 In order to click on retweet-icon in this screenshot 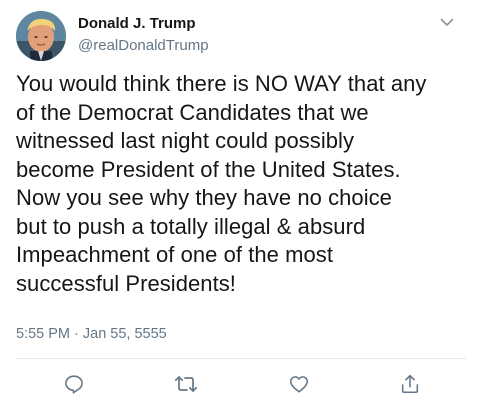, I will do `click(186, 384)`.